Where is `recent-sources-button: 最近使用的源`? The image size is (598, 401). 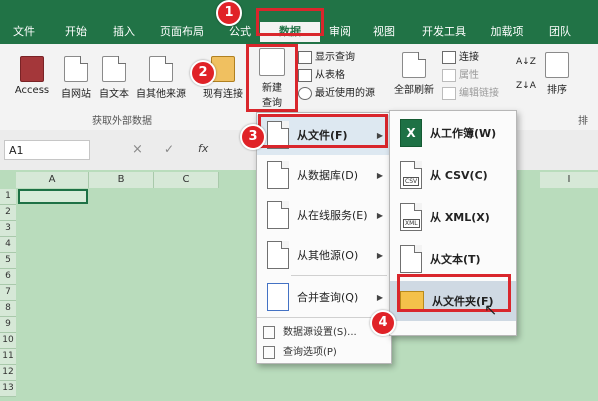 recent-sources-button: 最近使用的源 is located at coordinates (336, 94).